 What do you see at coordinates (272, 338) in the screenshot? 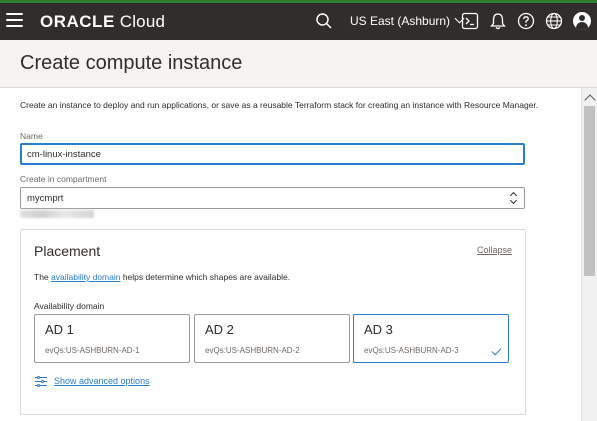
I see `ad-option-2: AD 2 evQs:US-ASHBURN-AD-2` at bounding box center [272, 338].